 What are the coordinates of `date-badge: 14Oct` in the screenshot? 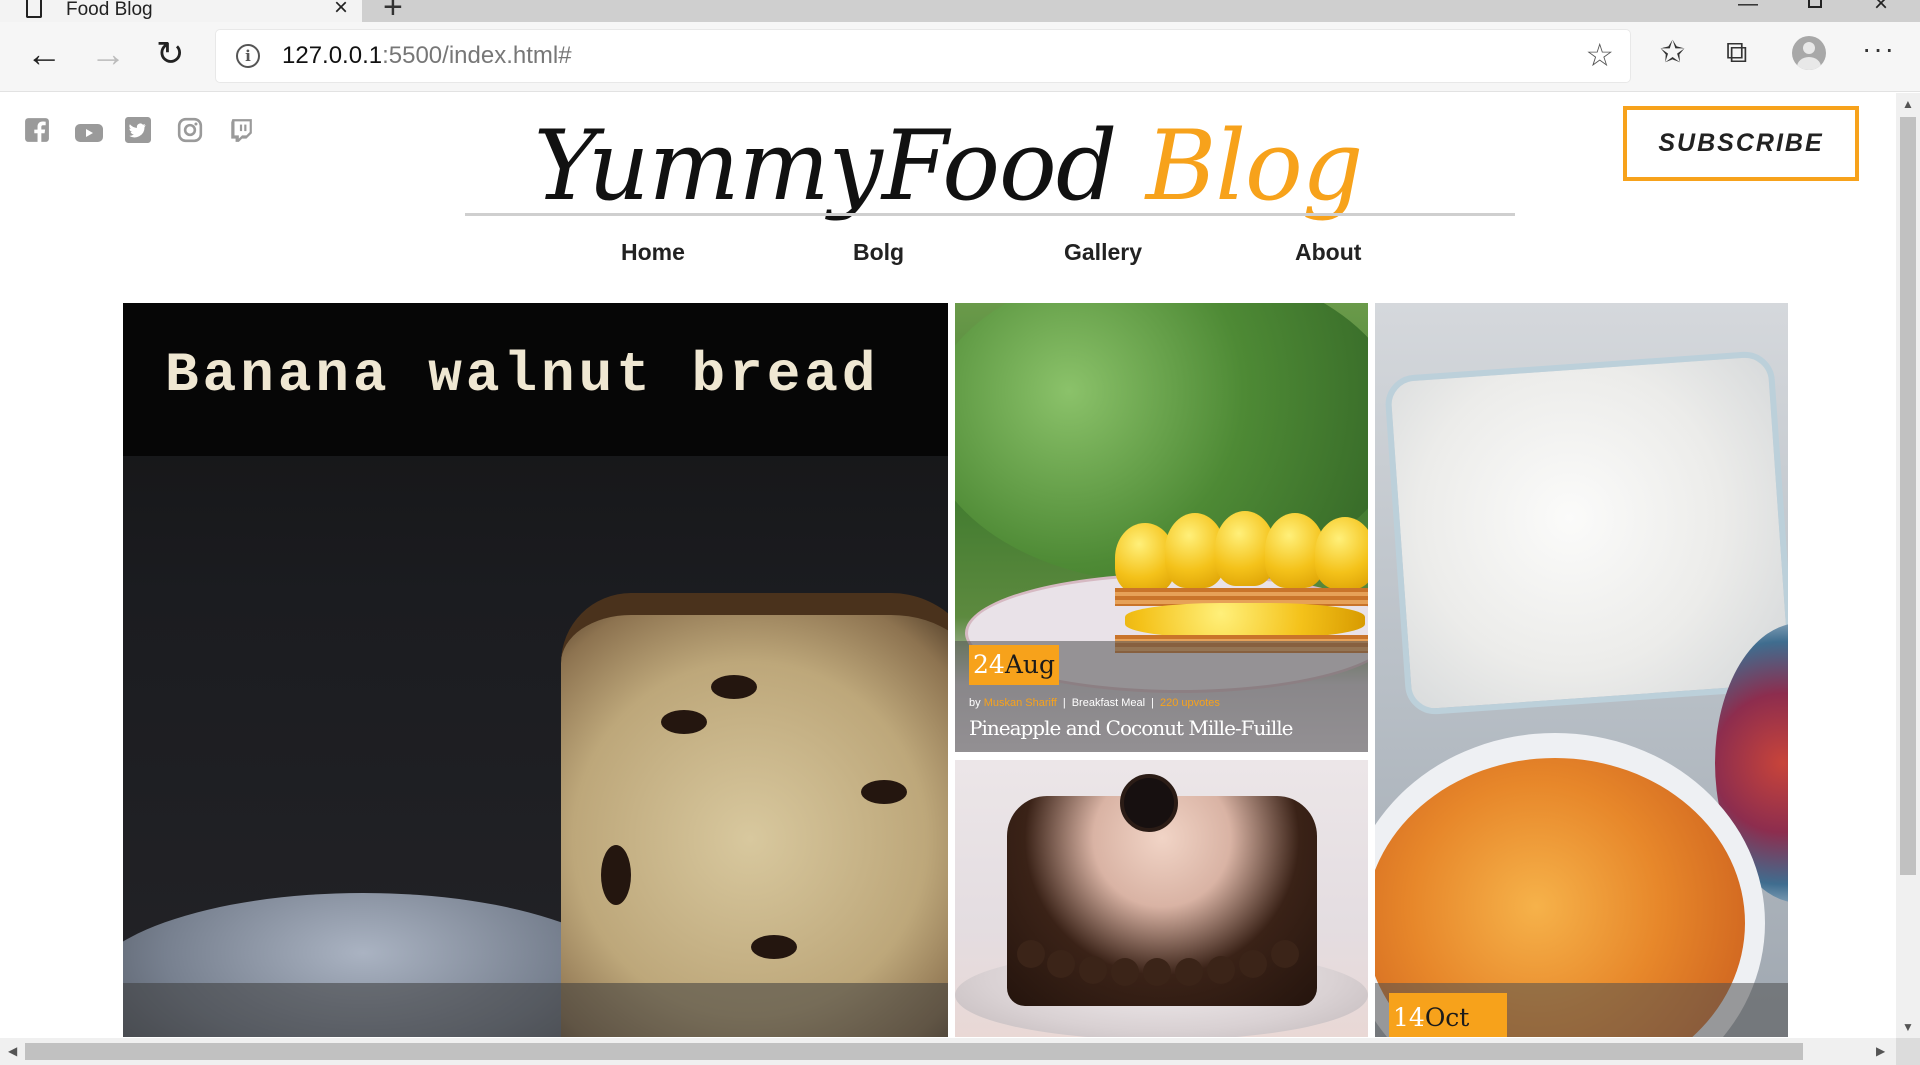 It's located at (1448, 1015).